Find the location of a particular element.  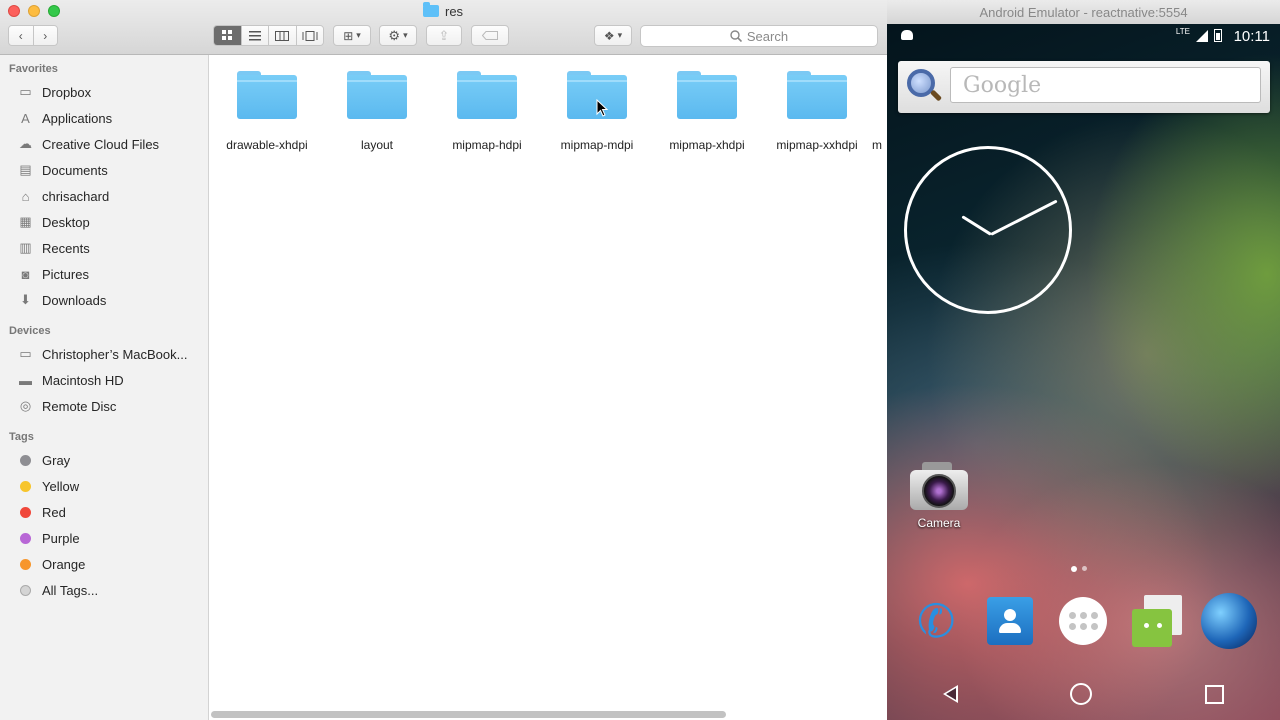

mouse-cursor-icon is located at coordinates (602, 108).